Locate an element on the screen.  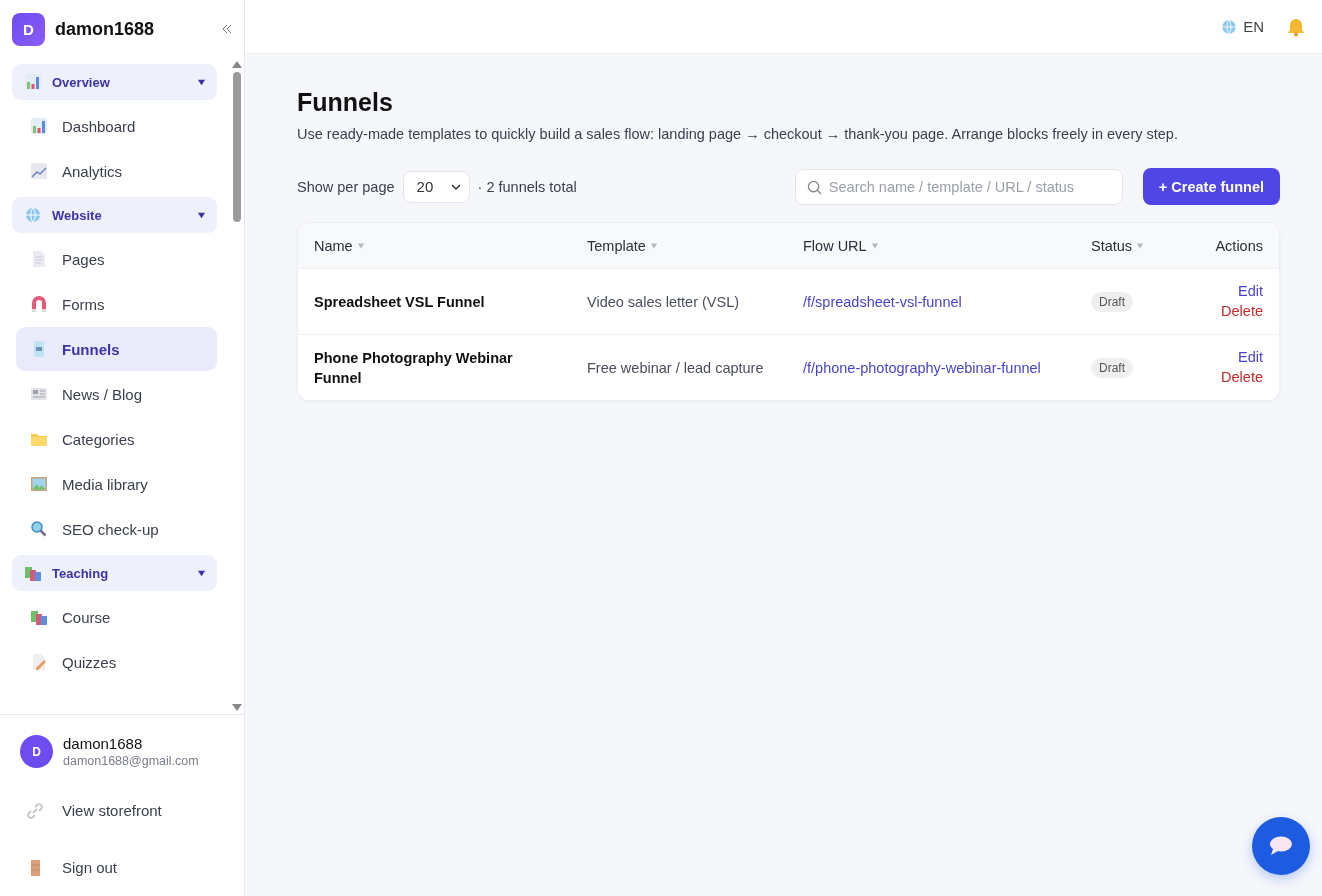
search-field: Search name / template / URL / status is located at coordinates (958, 186).